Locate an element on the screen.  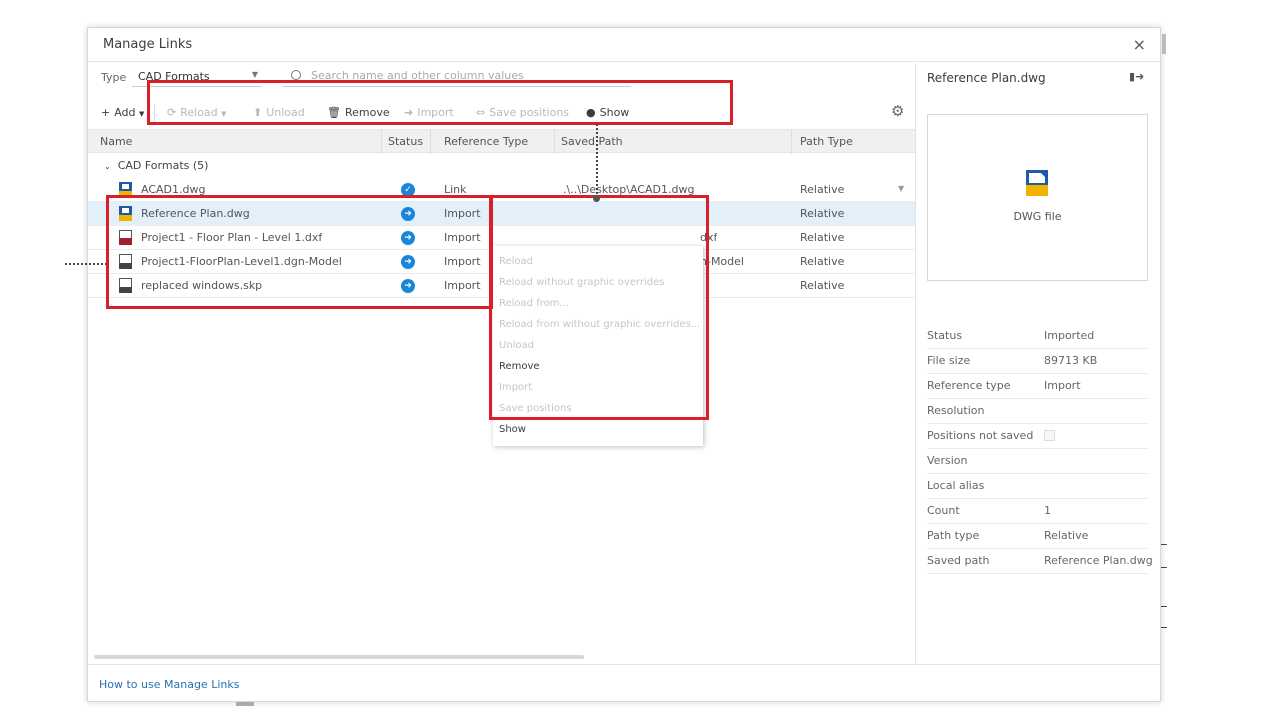
toolbar-highlight-box is located at coordinates (440, 102).